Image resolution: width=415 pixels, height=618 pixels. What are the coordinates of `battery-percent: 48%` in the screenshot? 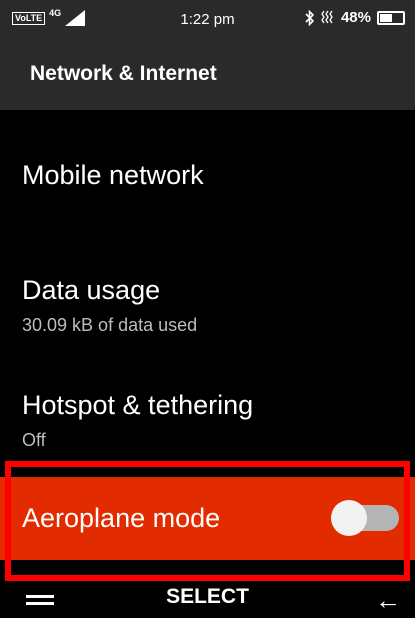 It's located at (355, 17).